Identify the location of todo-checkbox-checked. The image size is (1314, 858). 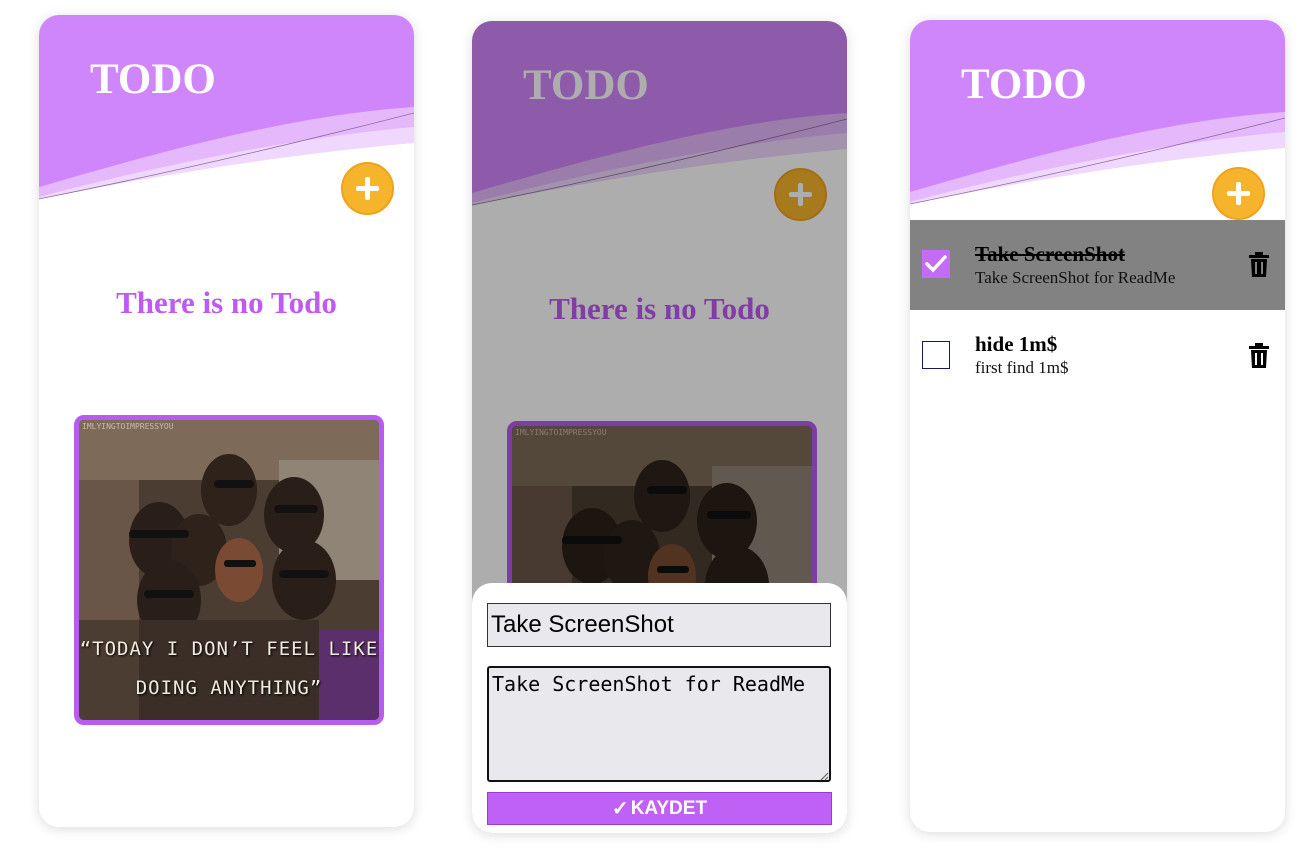
(936, 264).